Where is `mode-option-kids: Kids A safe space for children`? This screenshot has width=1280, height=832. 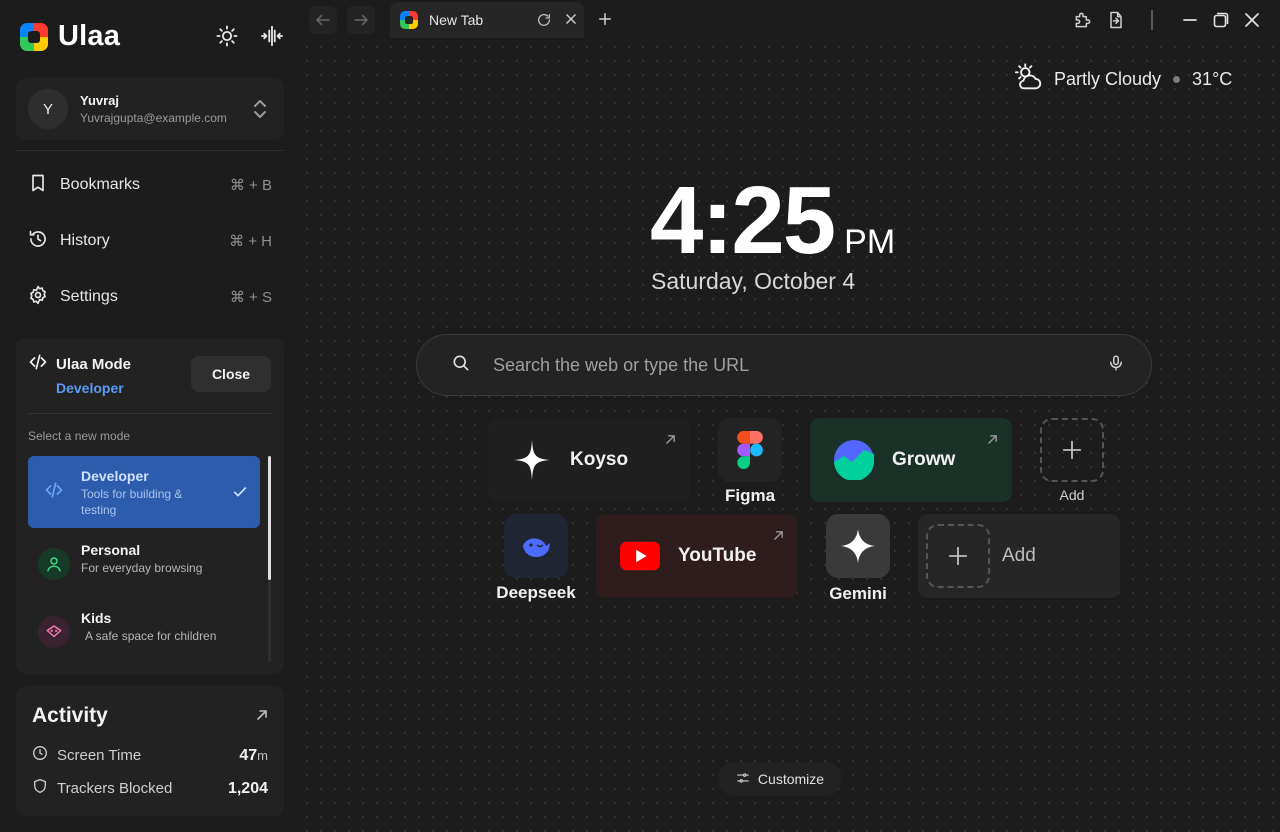
mode-option-kids: Kids A safe space for children is located at coordinates (144, 634).